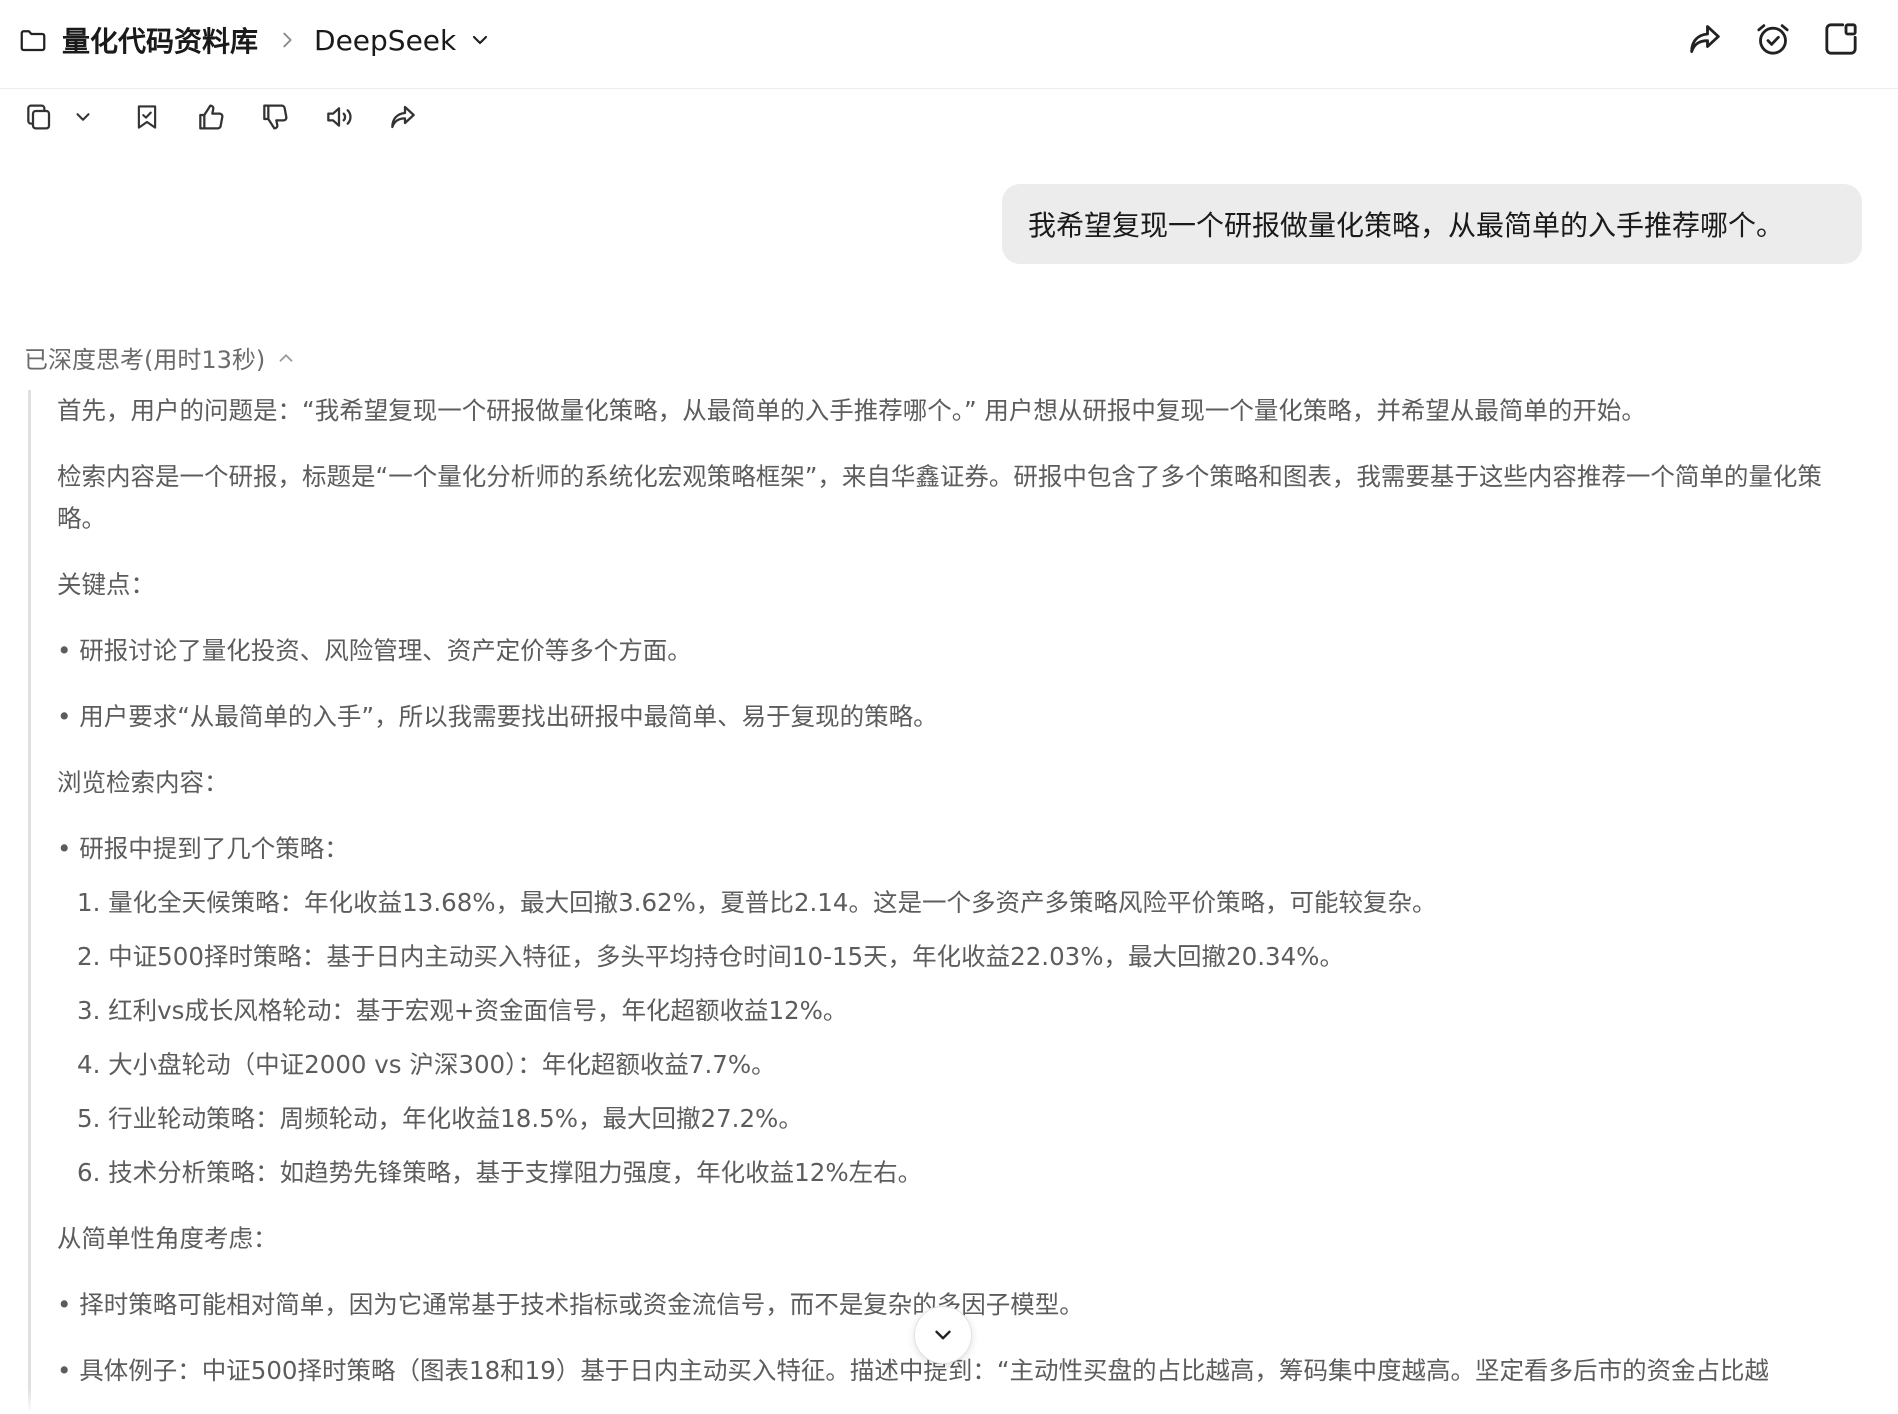  I want to click on new-window-icon, so click(1841, 39).